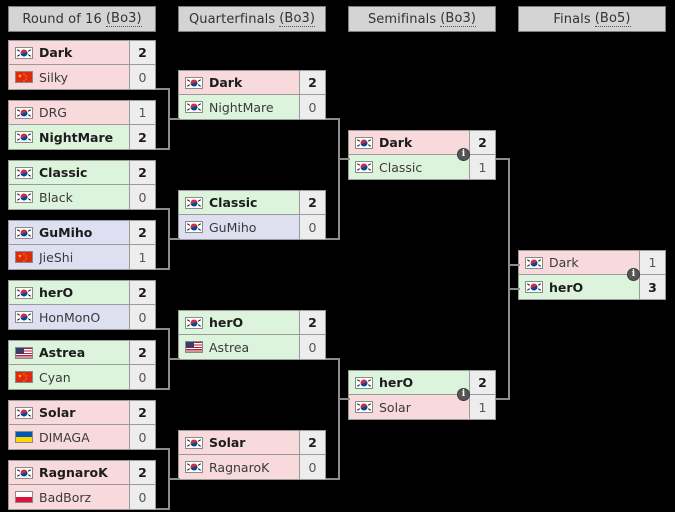 The width and height of the screenshot is (675, 512). I want to click on match-qf-m3: herO 2 Astrea 0, so click(252, 335).